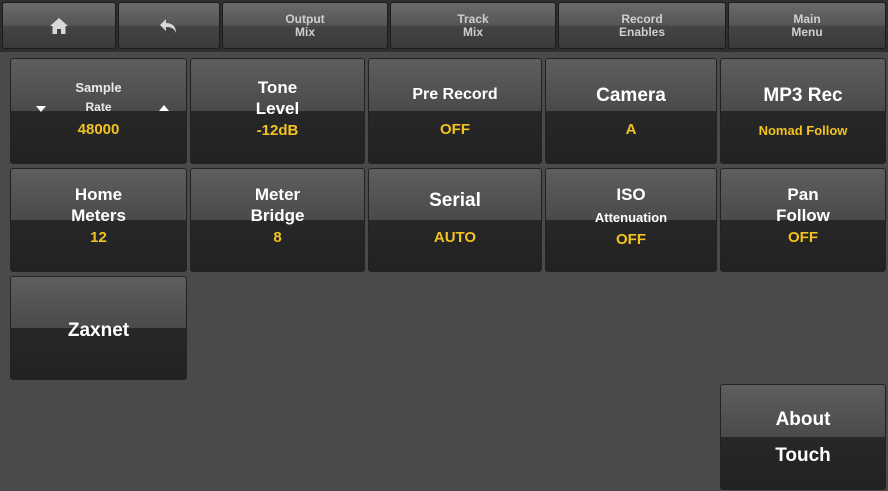 Image resolution: width=888 pixels, height=491 pixels. I want to click on zaxnet-label: Zaxnet, so click(98, 330).